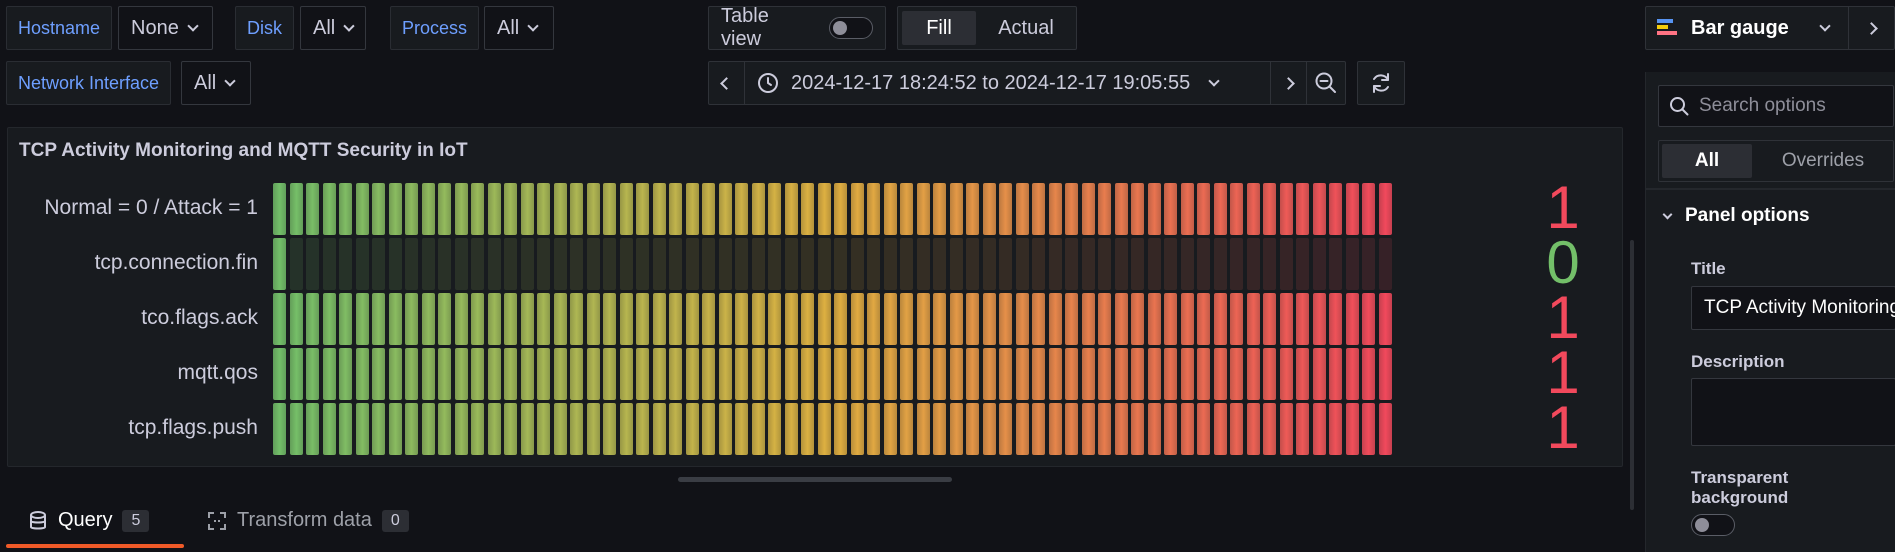 Image resolution: width=1895 pixels, height=552 pixels. What do you see at coordinates (1793, 412) in the screenshot?
I see `description-textarea` at bounding box center [1793, 412].